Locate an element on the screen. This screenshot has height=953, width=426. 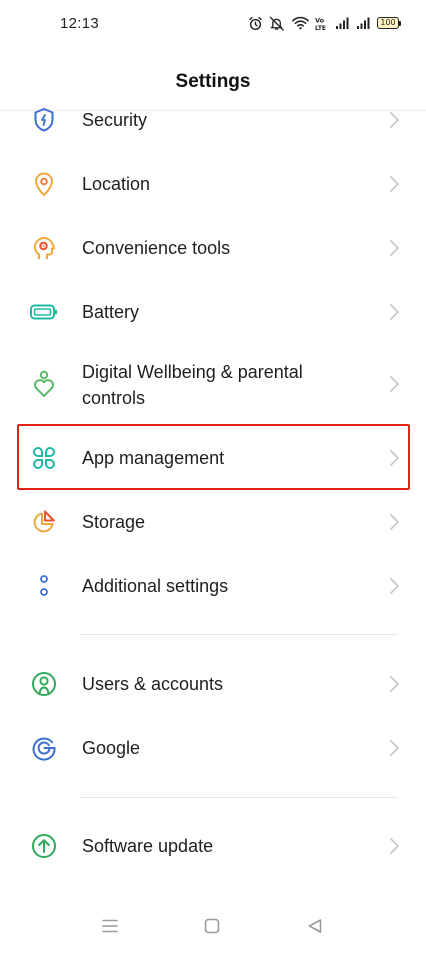
update-arrow-icon is located at coordinates (44, 846).